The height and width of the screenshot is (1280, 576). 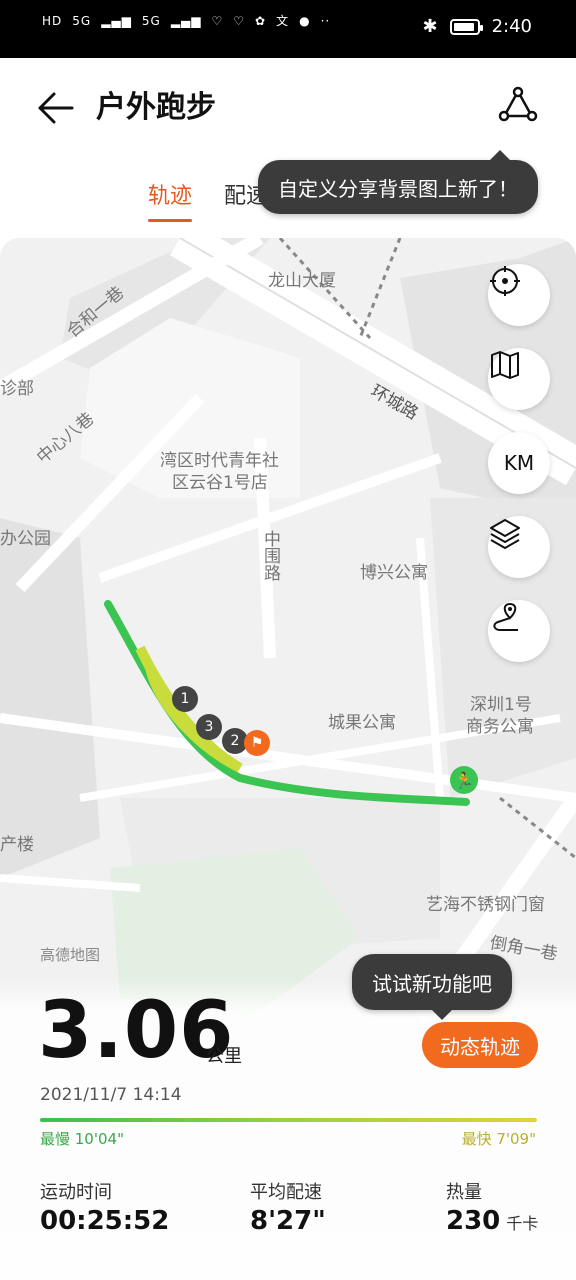 I want to click on clock: 2:40, so click(x=511, y=26).